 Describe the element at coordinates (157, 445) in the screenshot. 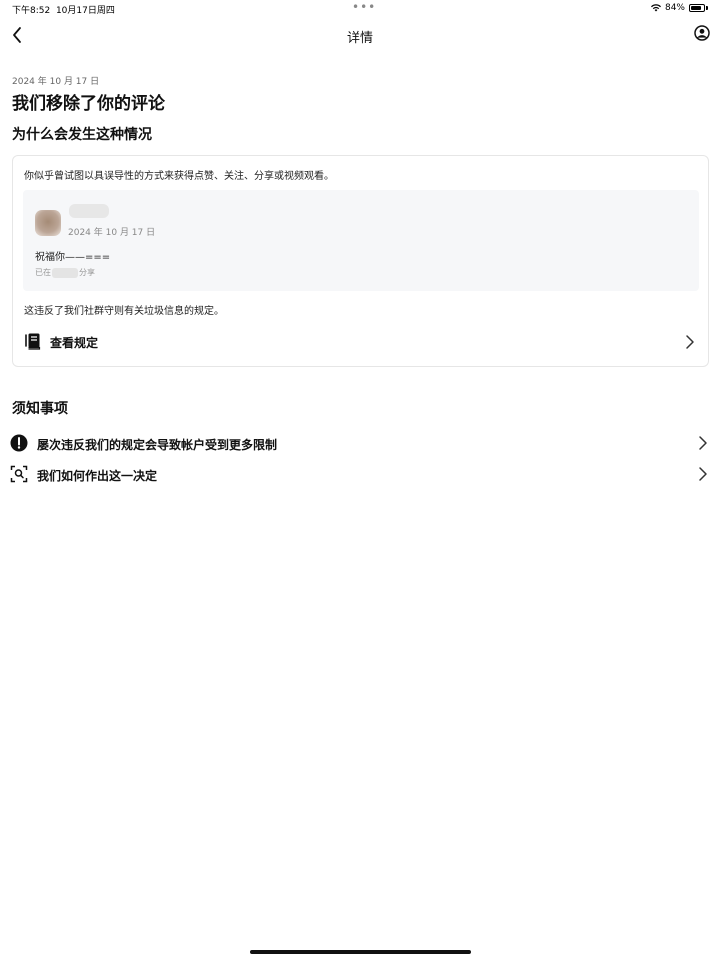

I see `note-item-label: 屡次违反我们的规定会导致帐户受到更多限制` at that location.